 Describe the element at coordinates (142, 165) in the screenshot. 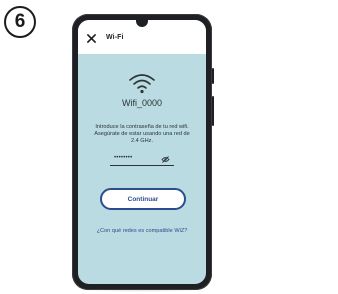

I see `password-underline` at that location.